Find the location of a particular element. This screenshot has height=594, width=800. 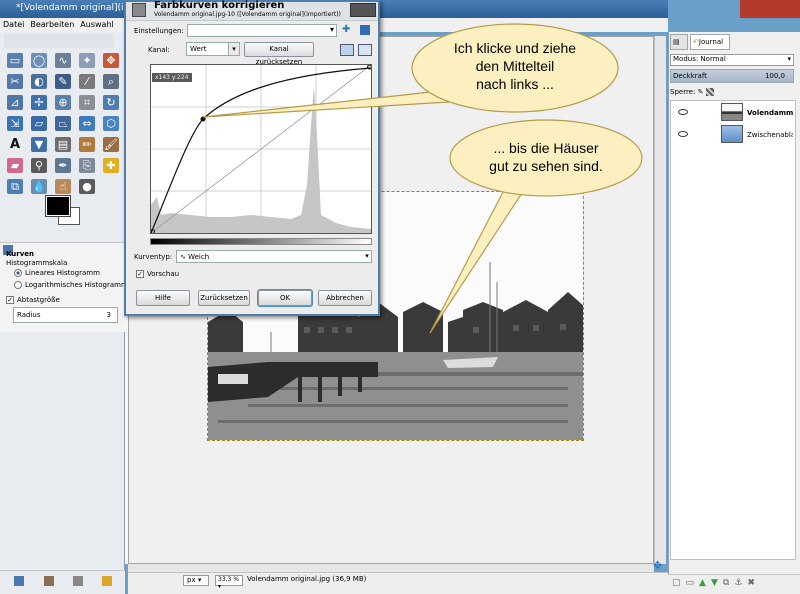

callout-two-line: ... bis die Häuser is located at coordinates (546, 148).